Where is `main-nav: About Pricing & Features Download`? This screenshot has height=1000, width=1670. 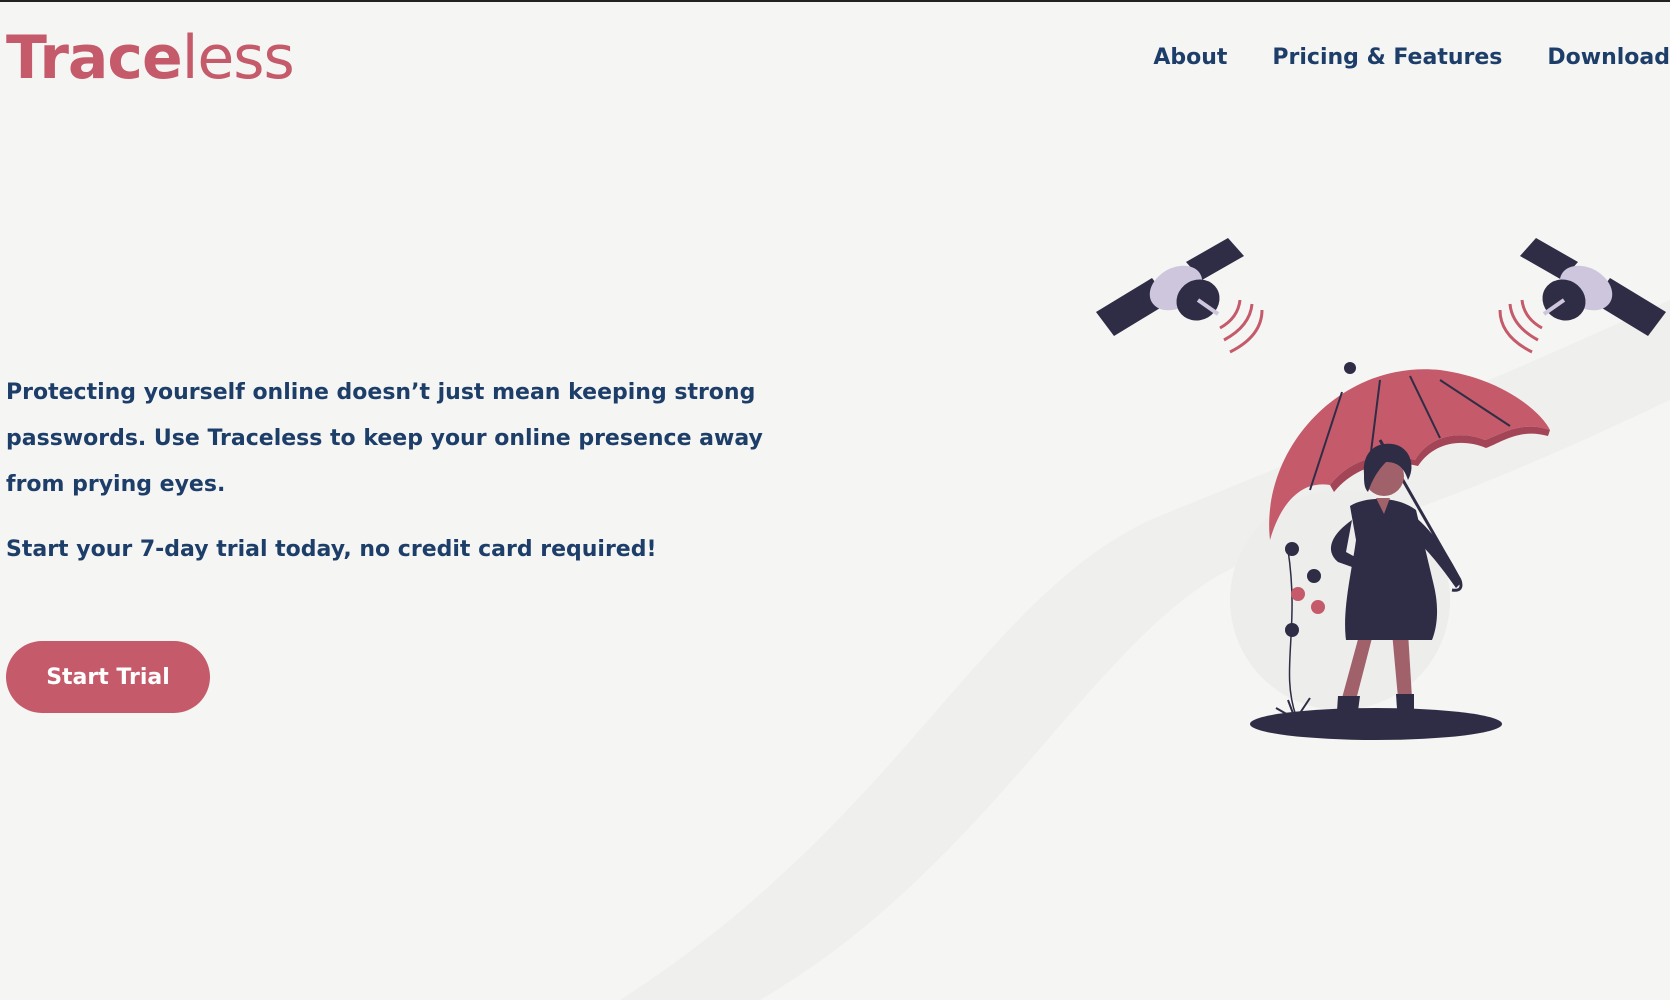 main-nav: About Pricing & Features Download is located at coordinates (1389, 58).